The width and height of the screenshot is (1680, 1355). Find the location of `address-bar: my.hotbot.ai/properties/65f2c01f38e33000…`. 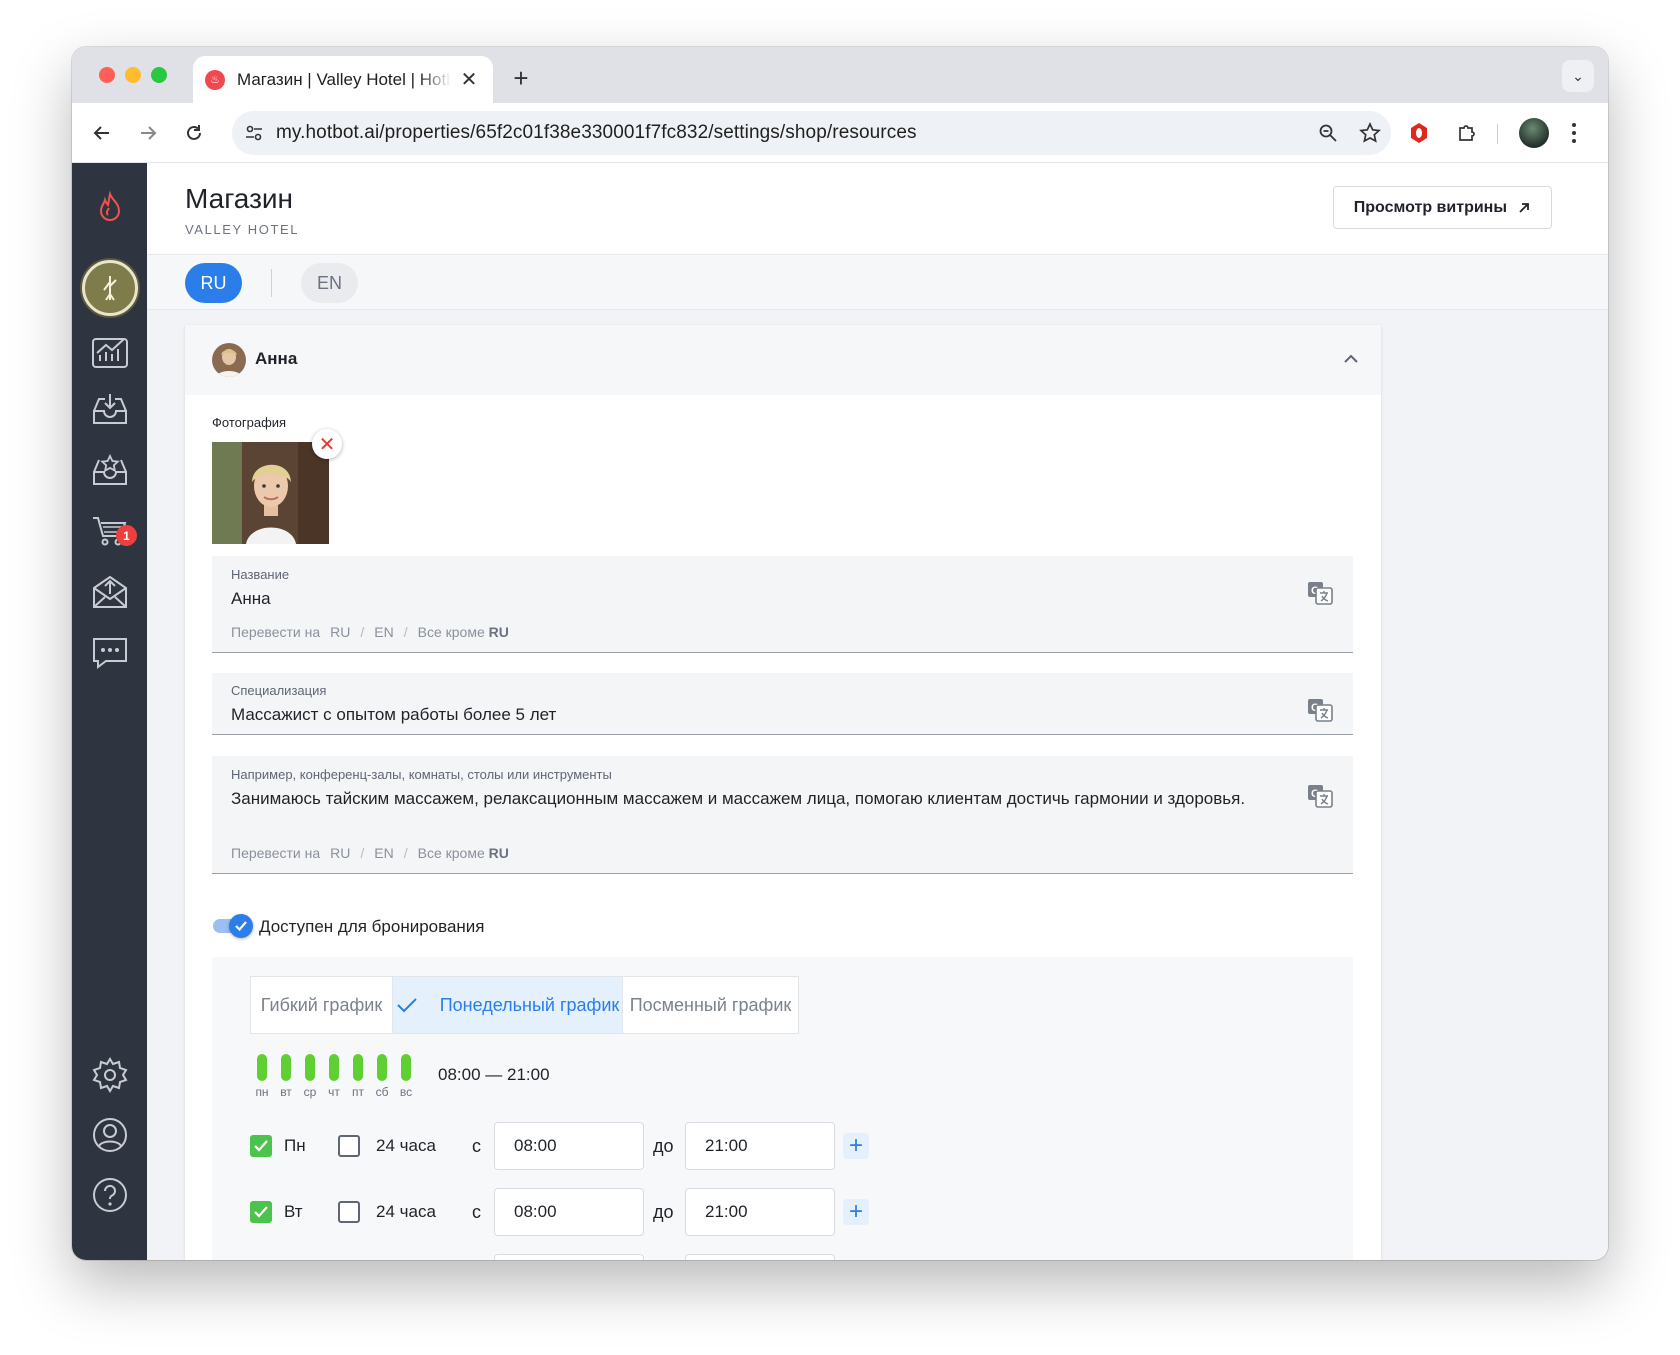

address-bar: my.hotbot.ai/properties/65f2c01f38e33000… is located at coordinates (811, 133).